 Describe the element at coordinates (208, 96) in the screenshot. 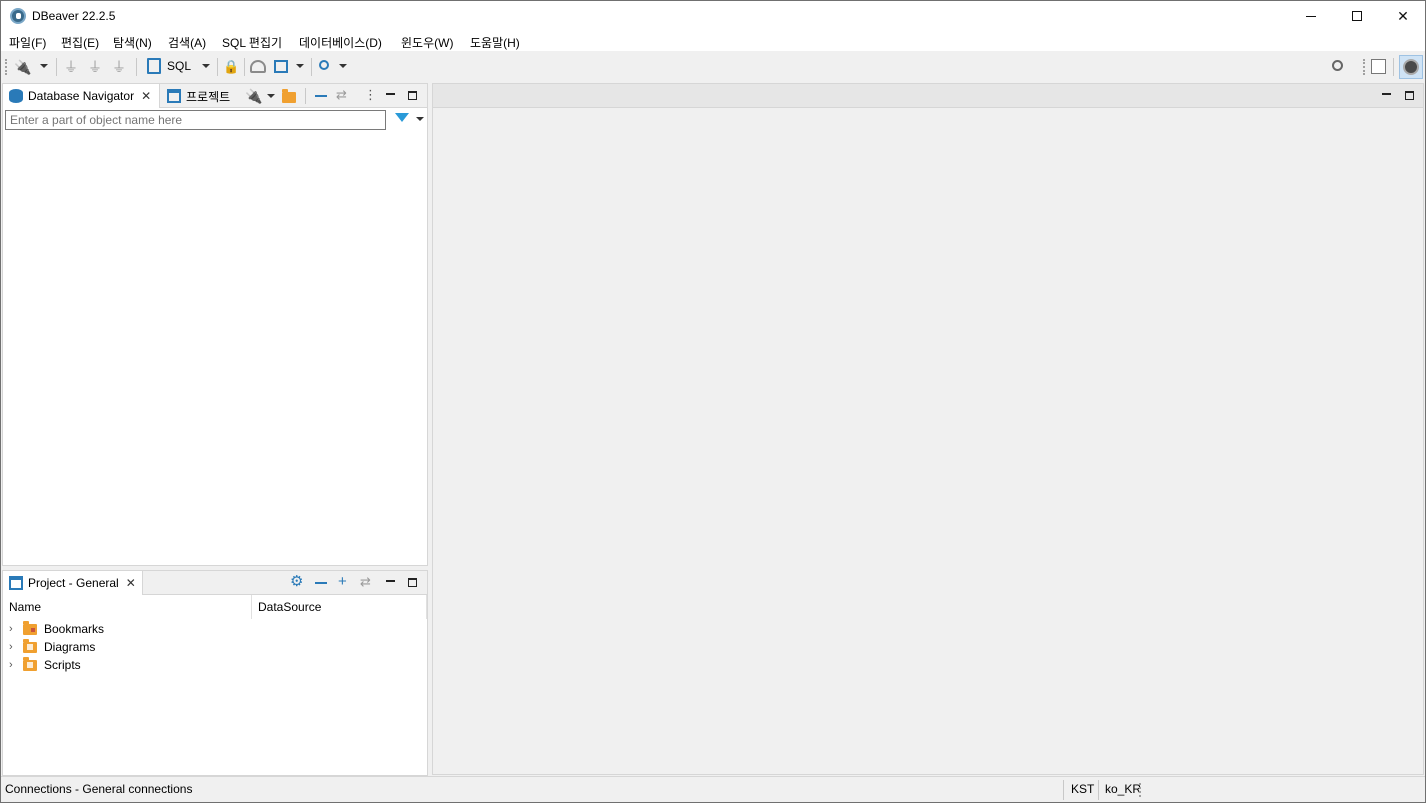

I see `tab-label: 프로젝트` at that location.